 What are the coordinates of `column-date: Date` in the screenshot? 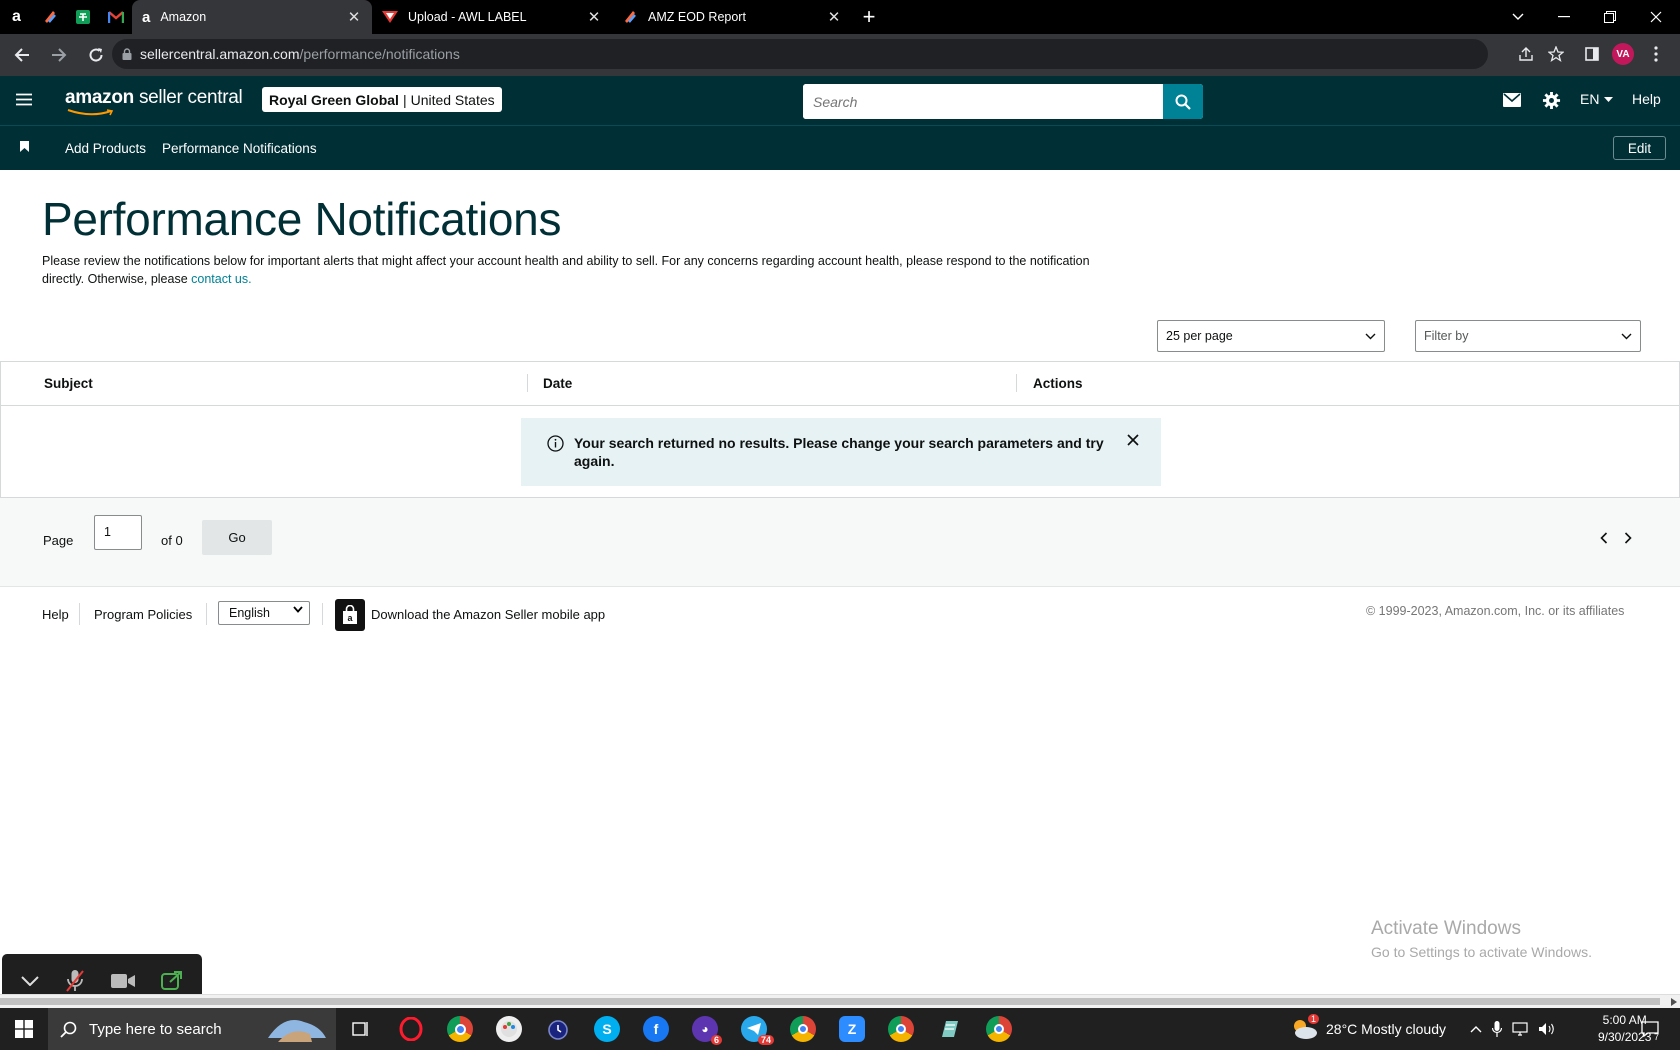 It's located at (557, 383).